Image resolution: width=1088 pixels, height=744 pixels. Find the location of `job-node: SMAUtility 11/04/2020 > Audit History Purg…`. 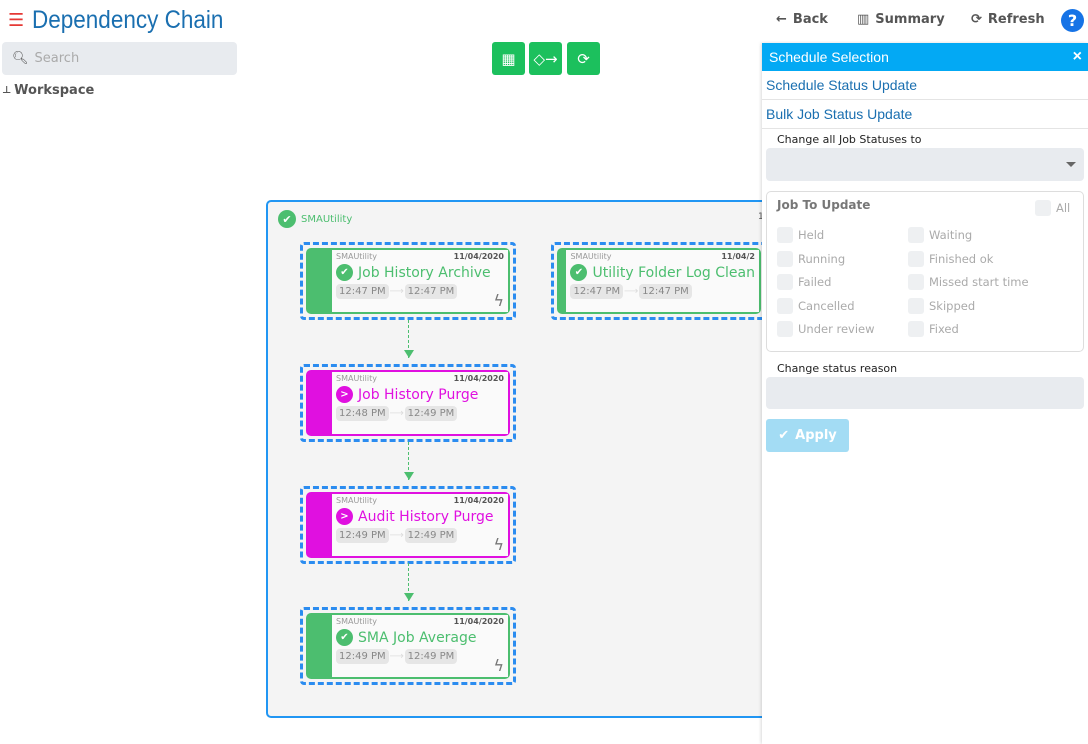

job-node: SMAUtility 11/04/2020 > Audit History Purg… is located at coordinates (408, 525).